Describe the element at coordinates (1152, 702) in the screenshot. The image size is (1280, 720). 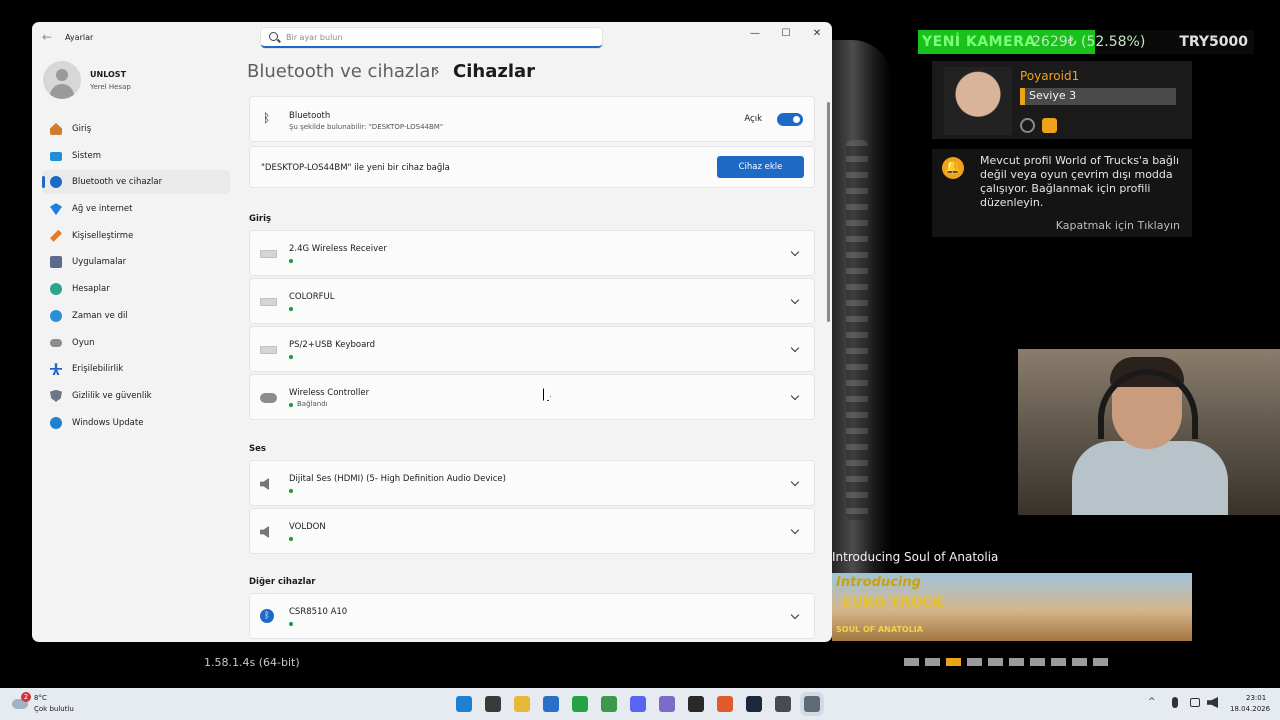
I see `tray-chevron-up-icon: ^` at that location.